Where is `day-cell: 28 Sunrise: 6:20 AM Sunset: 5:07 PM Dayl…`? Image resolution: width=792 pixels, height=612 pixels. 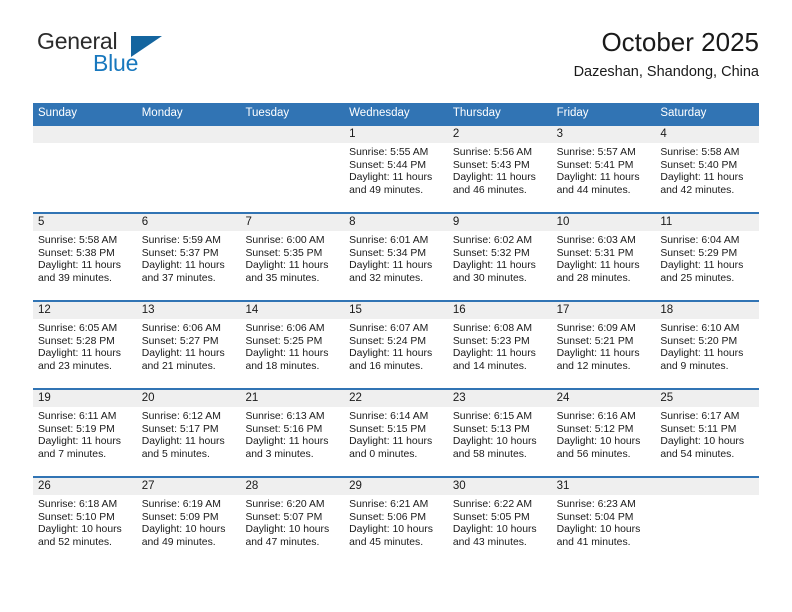 day-cell: 28 Sunrise: 6:20 AM Sunset: 5:07 PM Dayl… is located at coordinates (292, 521).